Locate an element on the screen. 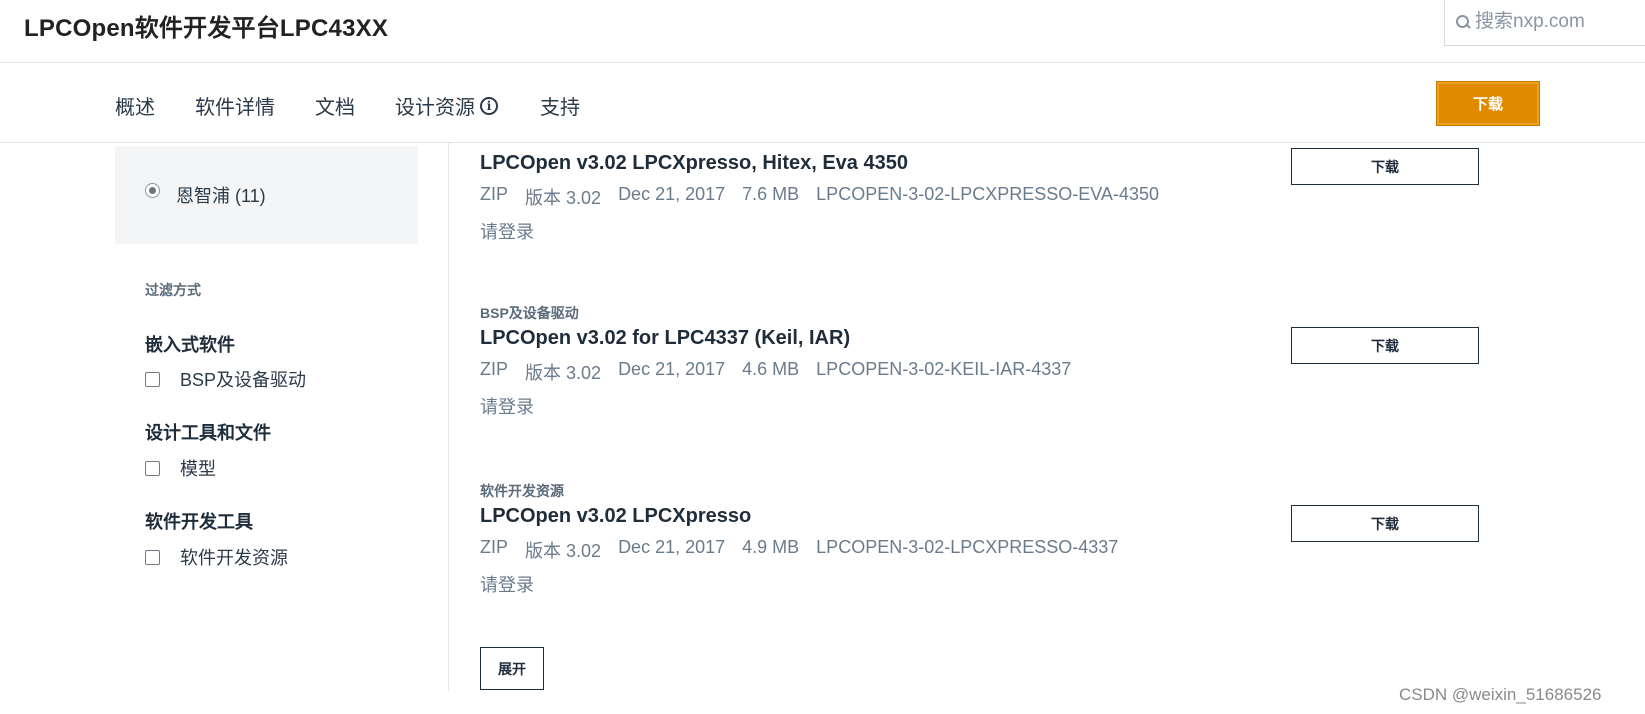  filter-group-title: 嵌入式软件 is located at coordinates (190, 345).